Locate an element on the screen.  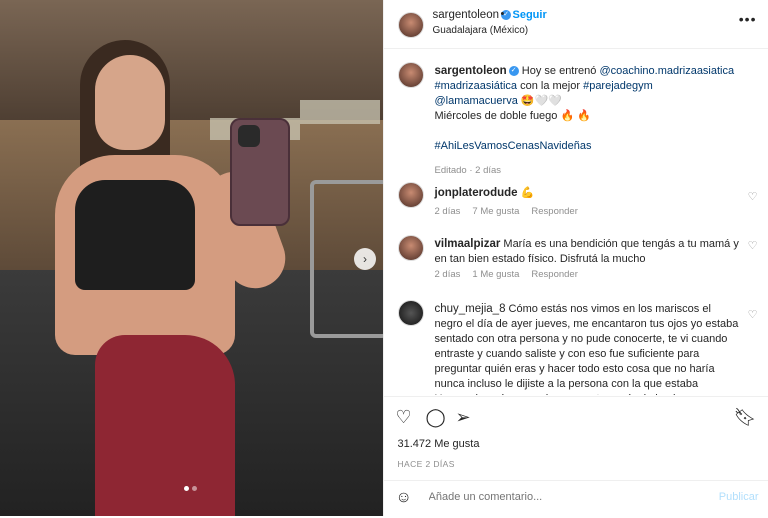
comment-text: jonplaterodude 💪 is located at coordinates (587, 193).